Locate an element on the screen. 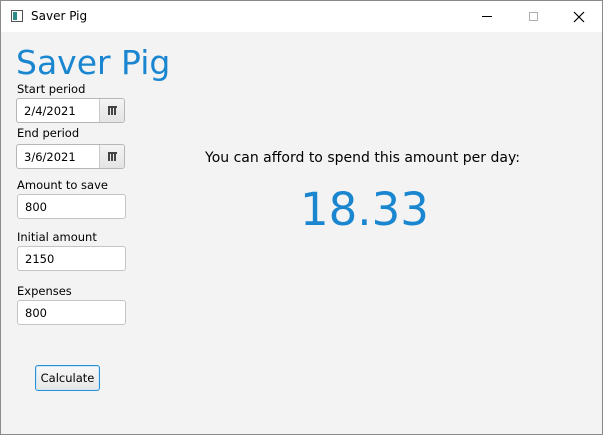 The image size is (603, 435). app-heading: Saver Pig is located at coordinates (93, 62).